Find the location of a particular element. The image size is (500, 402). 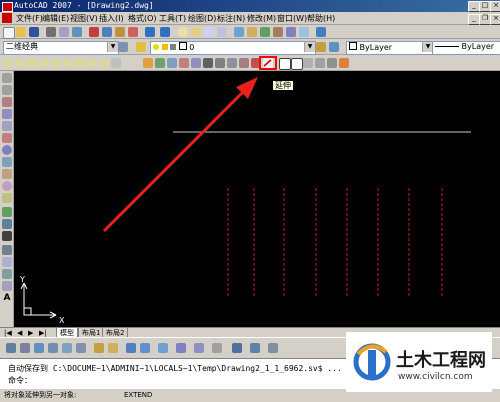

new-icon is located at coordinates (9, 33).